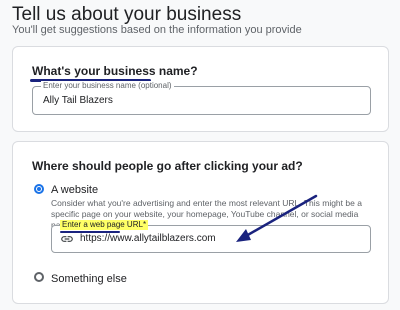  Describe the element at coordinates (78, 100) in the screenshot. I see `business-name-value: Ally Tail Blazers` at that location.